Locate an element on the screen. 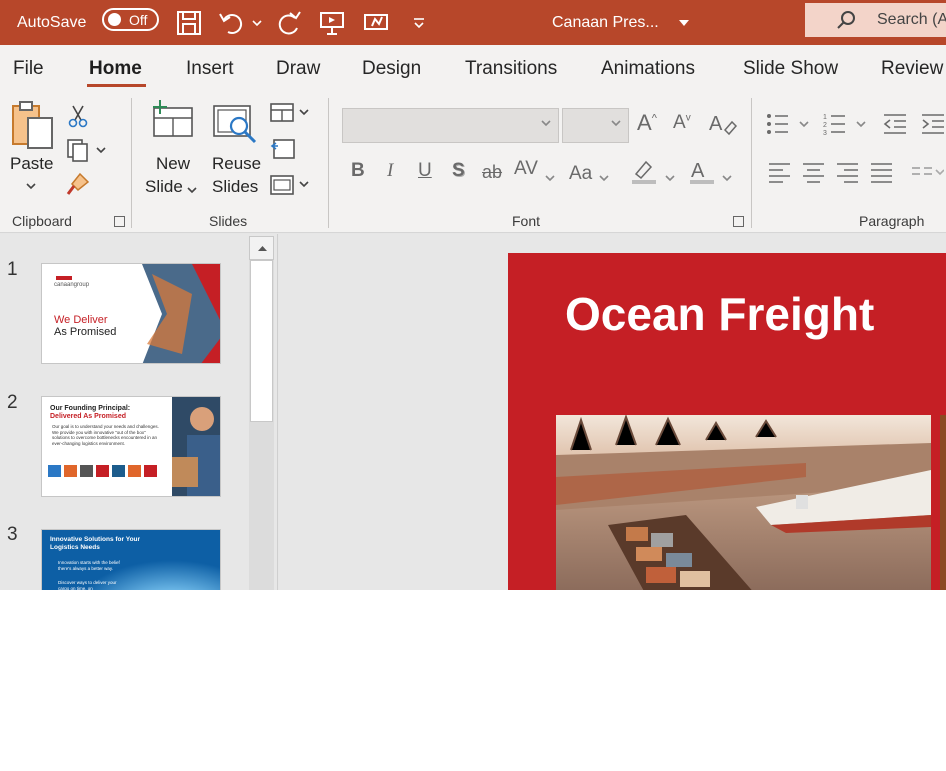 This screenshot has width=946, height=771. thumb1-line1: We Deliver is located at coordinates (81, 320).